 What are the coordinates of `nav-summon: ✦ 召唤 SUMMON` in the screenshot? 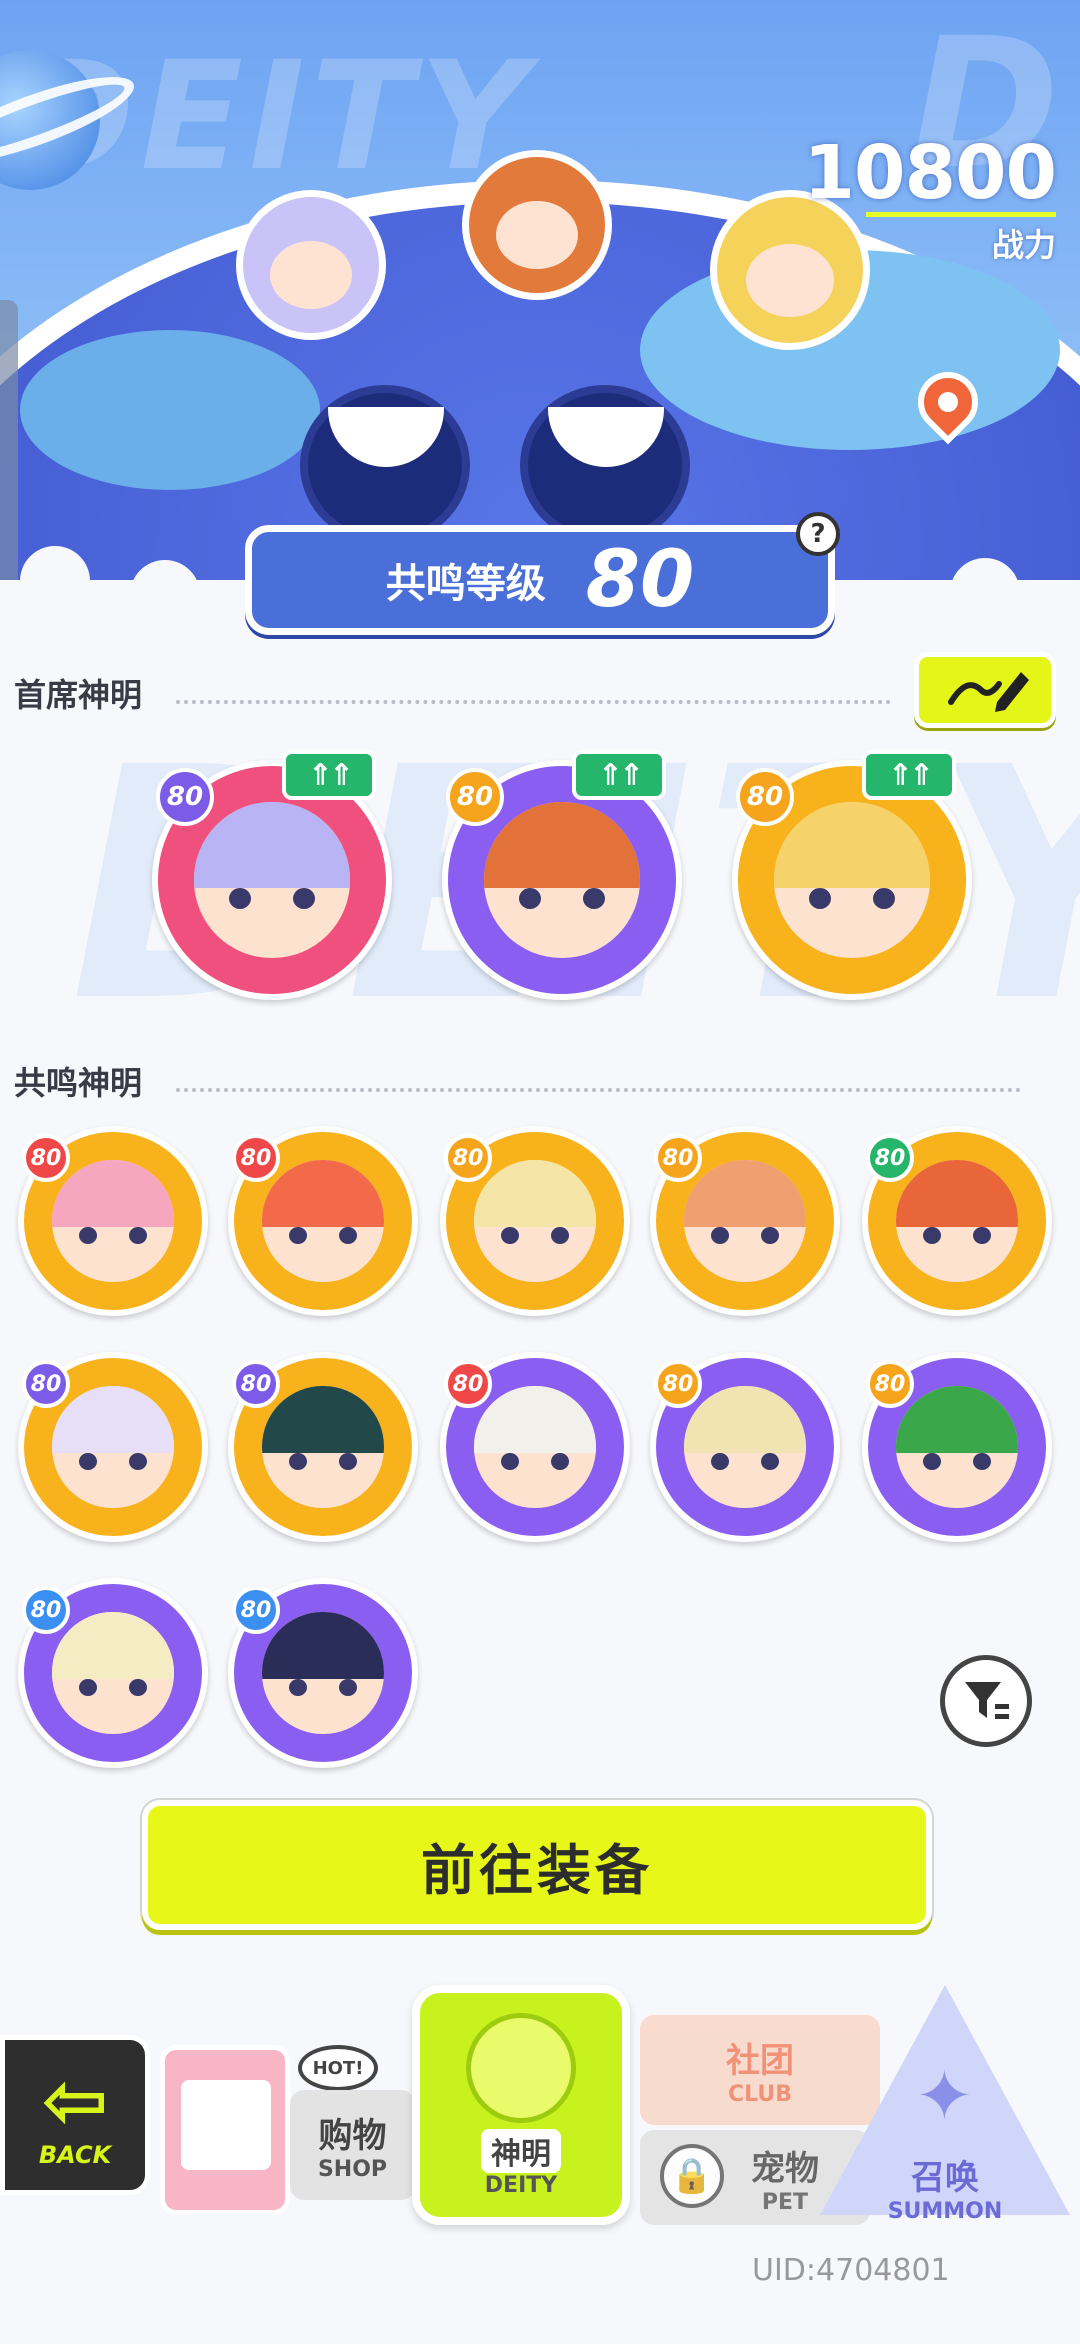 It's located at (945, 2105).